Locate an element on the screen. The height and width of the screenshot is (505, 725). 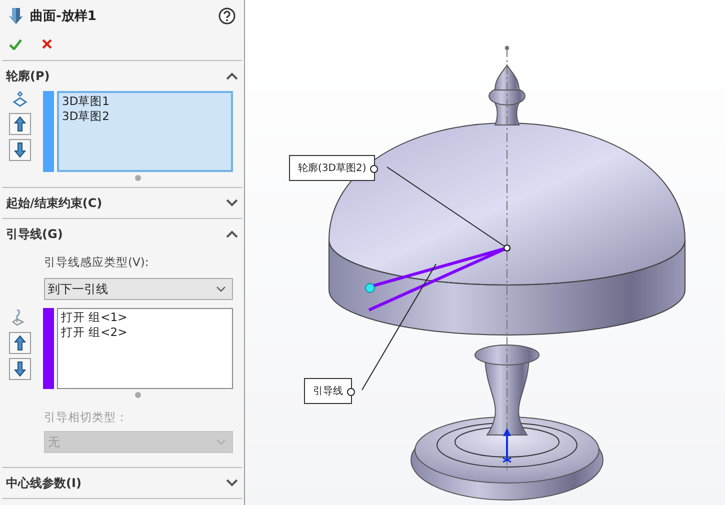
callout-label: 引导线 is located at coordinates (328, 391).